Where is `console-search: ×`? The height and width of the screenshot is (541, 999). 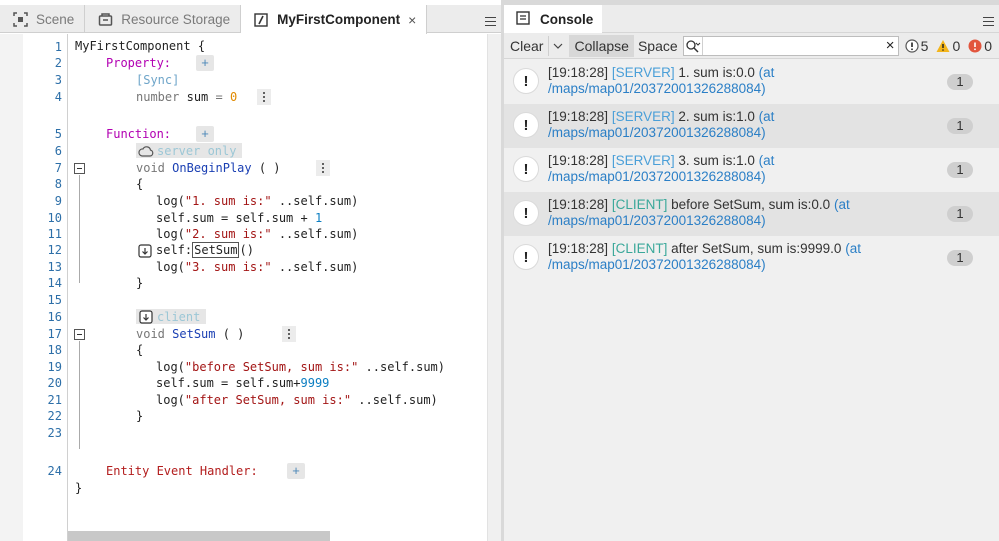 console-search: × is located at coordinates (790, 45).